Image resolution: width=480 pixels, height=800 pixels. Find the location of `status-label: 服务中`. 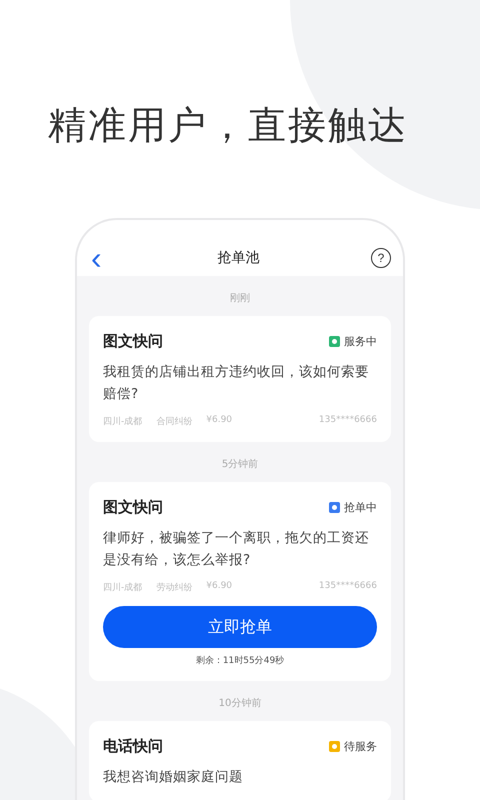

status-label: 服务中 is located at coordinates (360, 341).